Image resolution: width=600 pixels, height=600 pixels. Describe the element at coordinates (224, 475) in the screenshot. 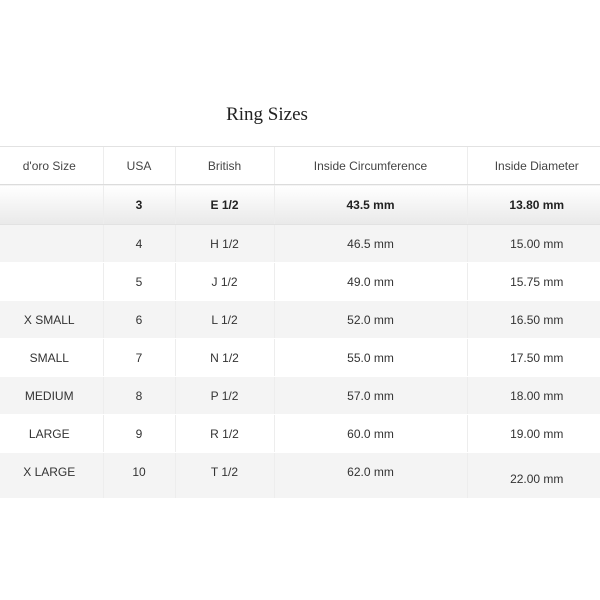

I see `cell-british: T 1/2` at that location.